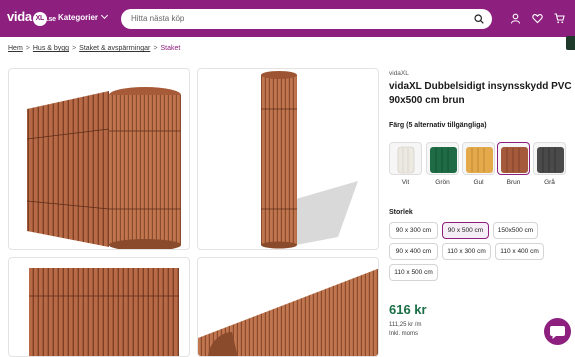 The height and width of the screenshot is (357, 575). What do you see at coordinates (537, 18) in the screenshot?
I see `heart-icon` at bounding box center [537, 18].